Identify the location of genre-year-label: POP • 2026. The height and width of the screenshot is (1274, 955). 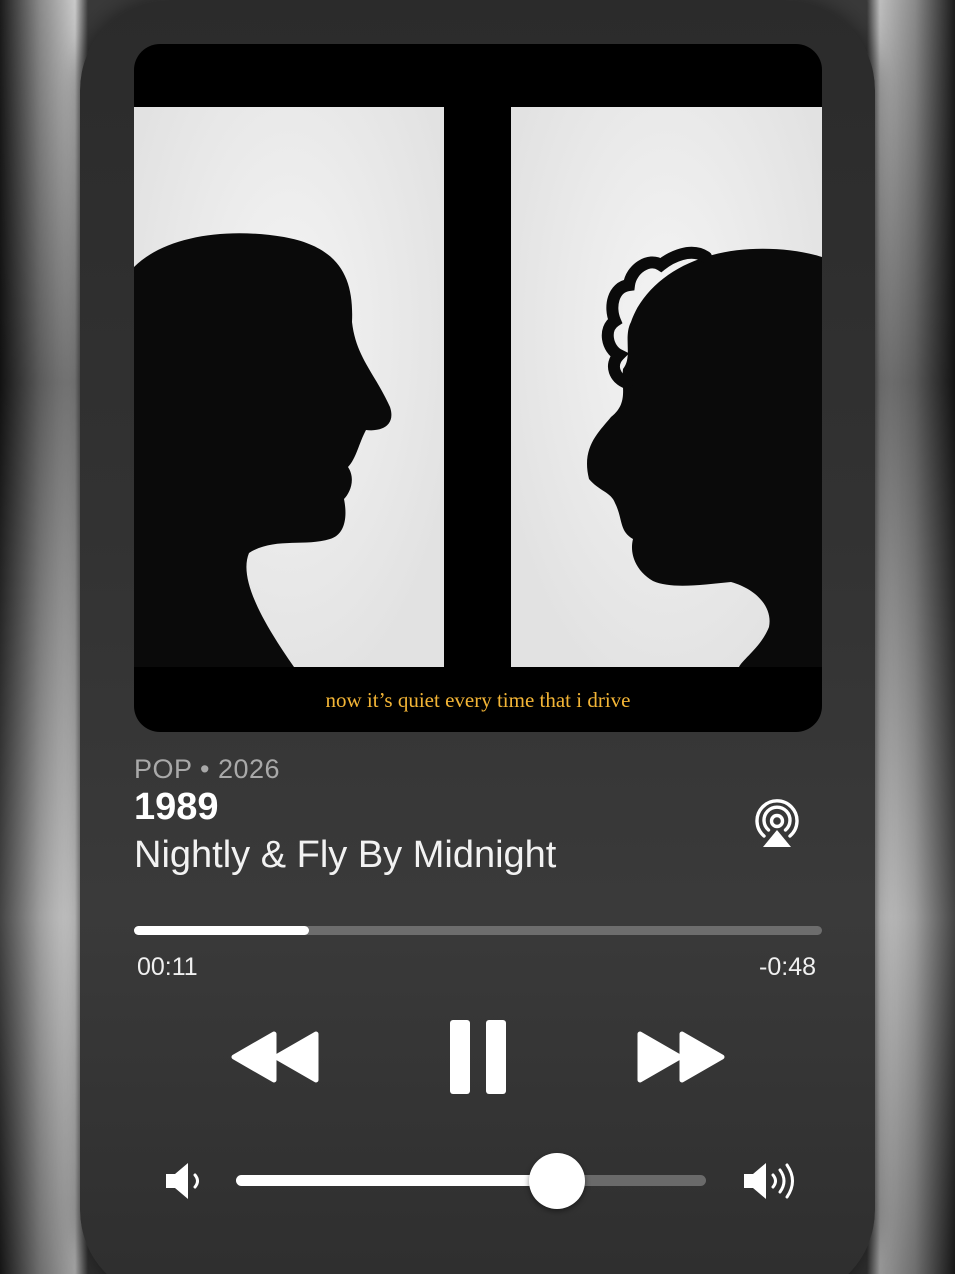
(207, 769).